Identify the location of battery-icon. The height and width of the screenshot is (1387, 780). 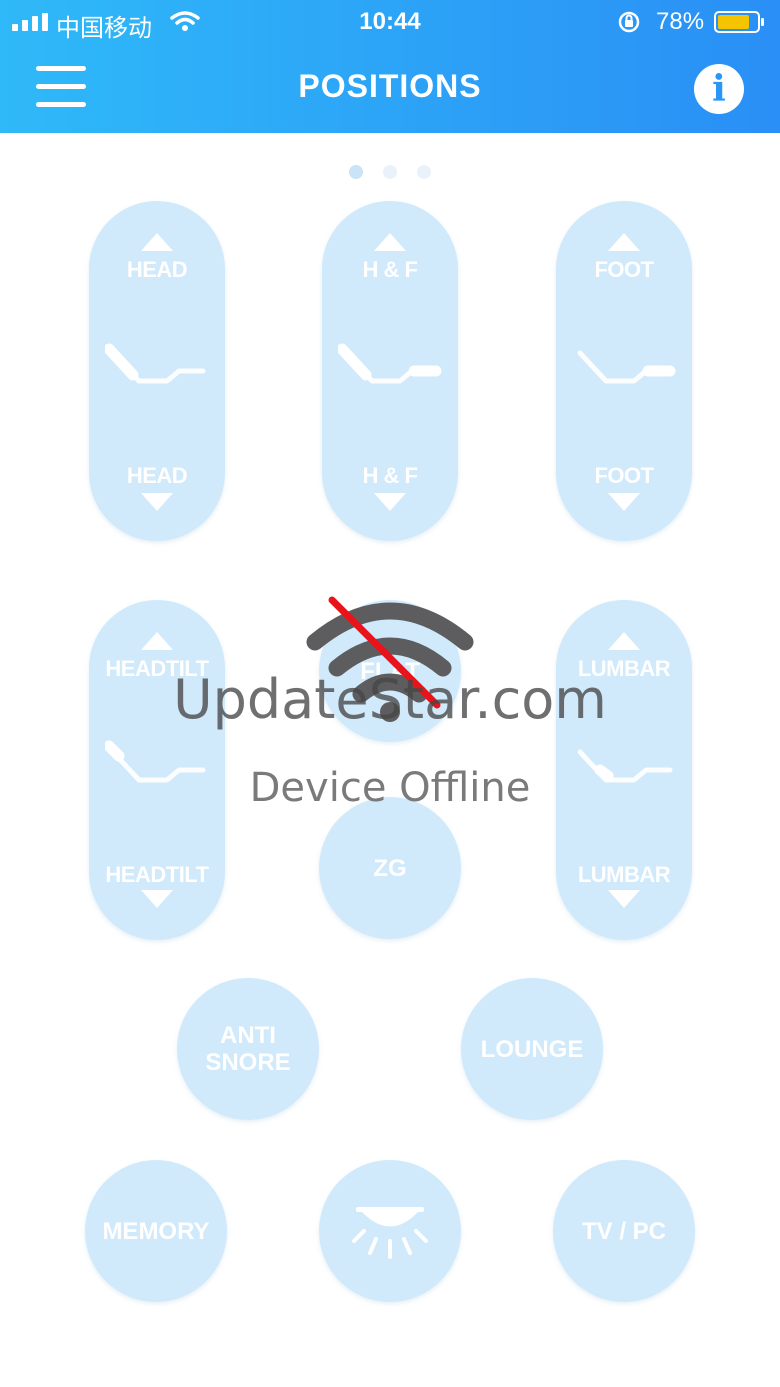
(739, 22).